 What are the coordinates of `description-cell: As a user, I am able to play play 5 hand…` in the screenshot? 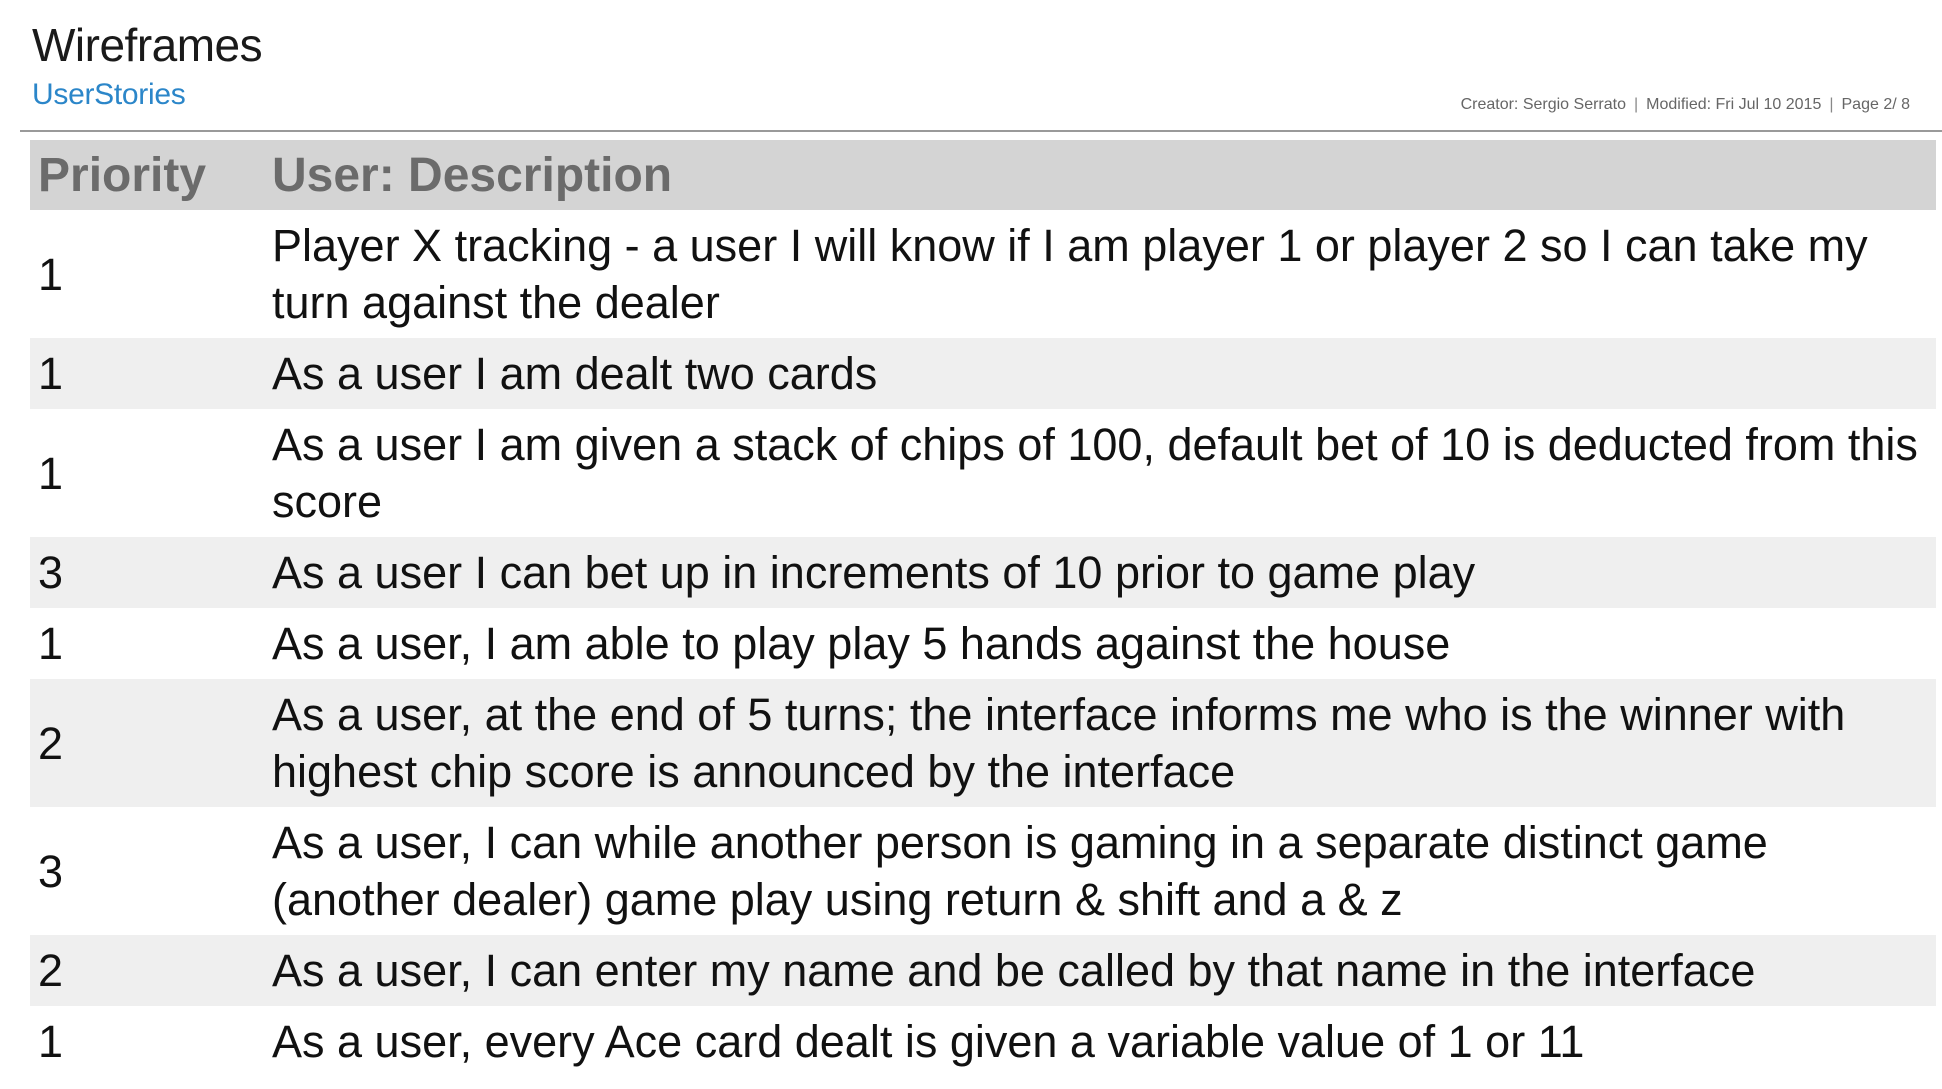 It's located at (1104, 643).